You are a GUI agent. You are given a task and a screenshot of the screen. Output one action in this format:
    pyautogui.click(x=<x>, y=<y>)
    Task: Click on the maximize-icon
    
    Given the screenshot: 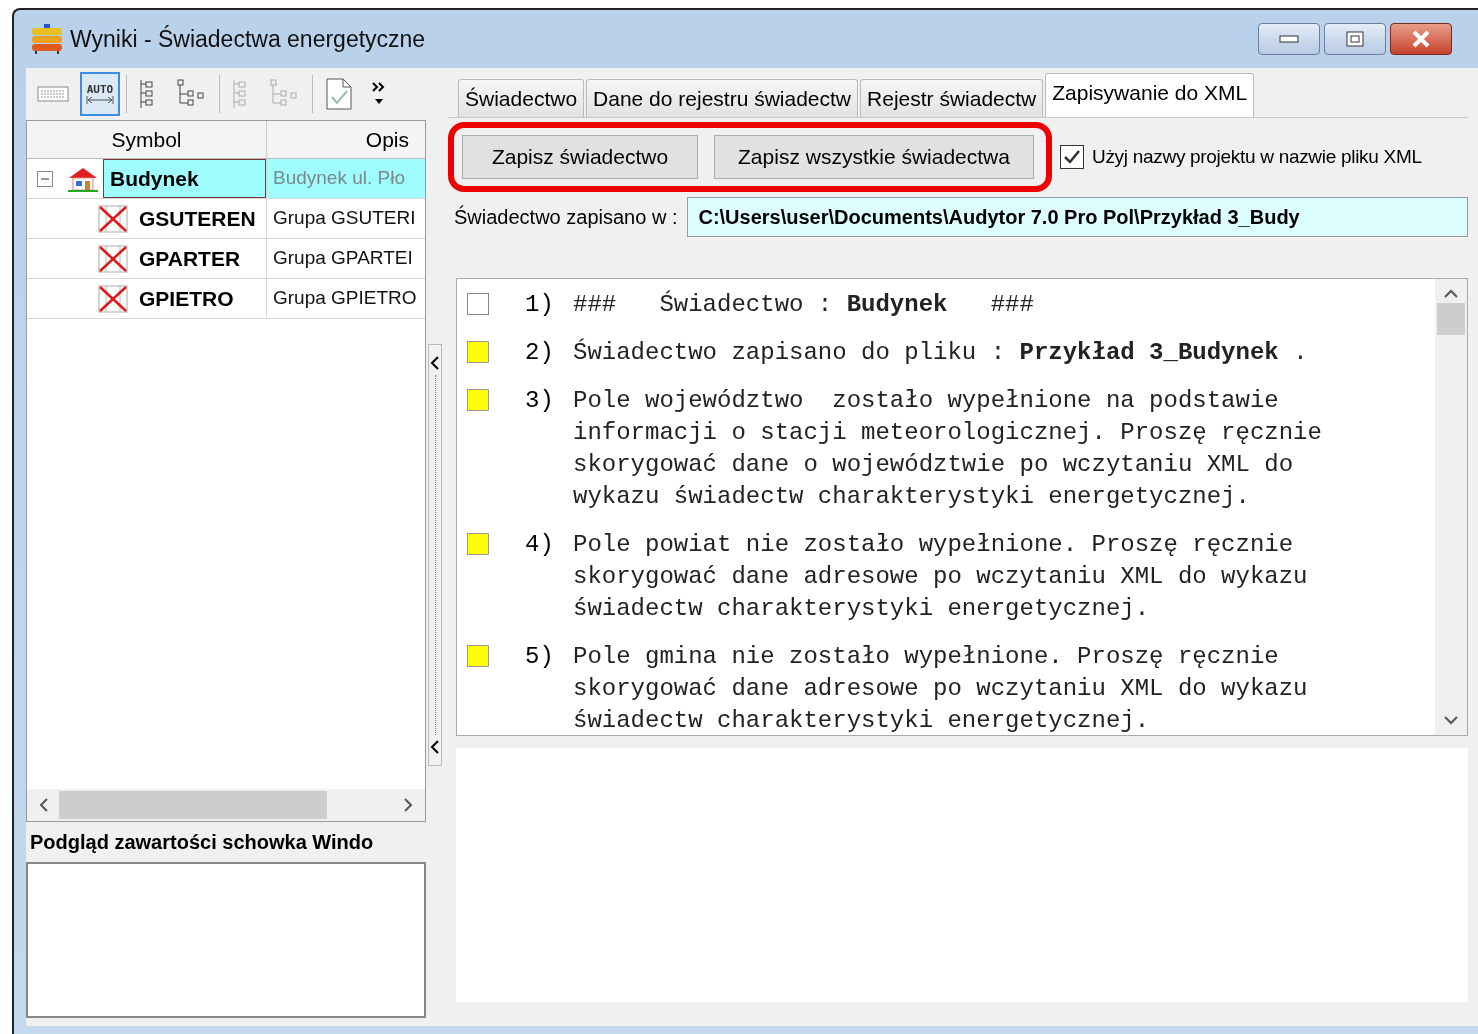 What is the action you would take?
    pyautogui.click(x=1355, y=39)
    